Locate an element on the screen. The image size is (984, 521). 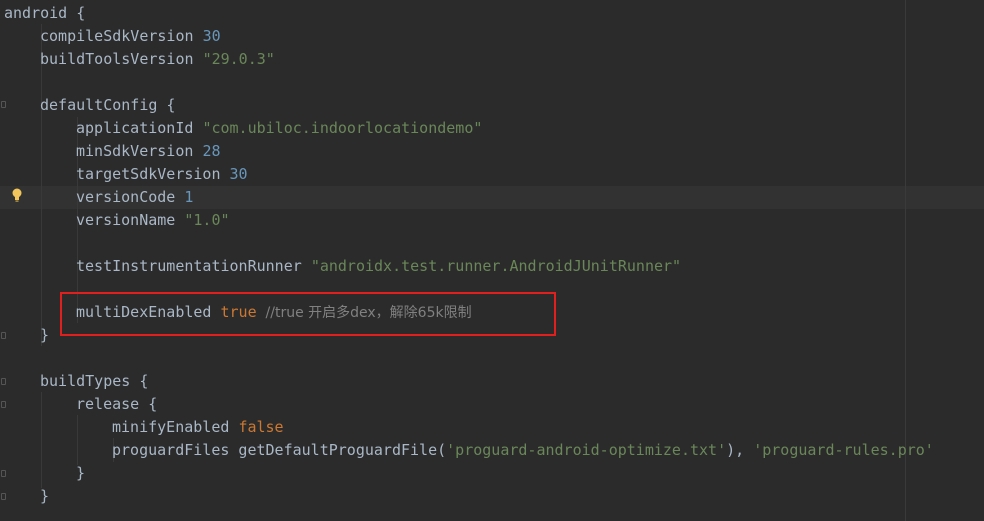
keyword-token: false is located at coordinates (261, 427).